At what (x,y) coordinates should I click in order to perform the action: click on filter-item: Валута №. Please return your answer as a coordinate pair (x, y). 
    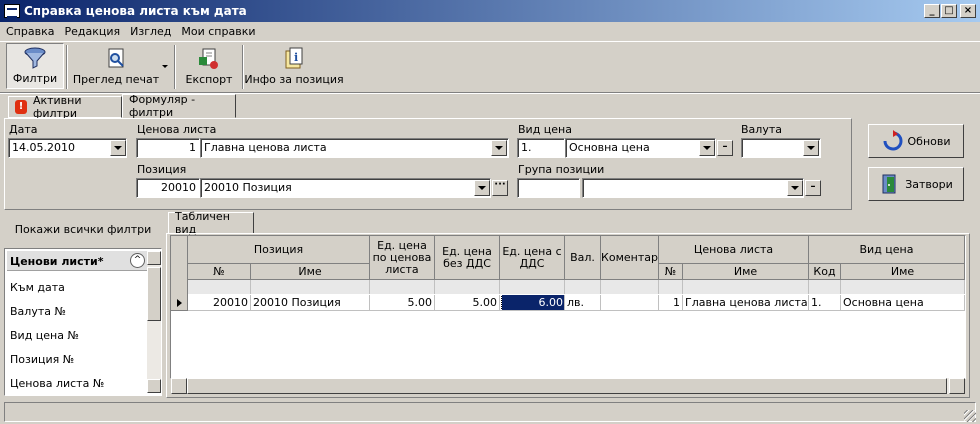
    Looking at the image, I should click on (38, 311).